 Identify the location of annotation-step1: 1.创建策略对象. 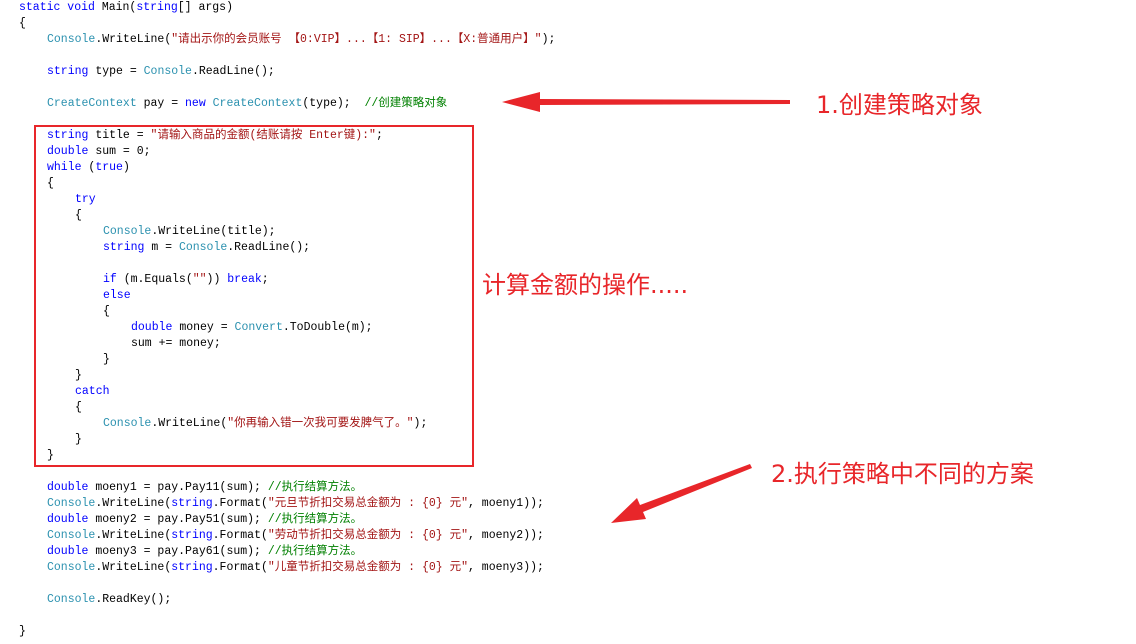
(899, 105).